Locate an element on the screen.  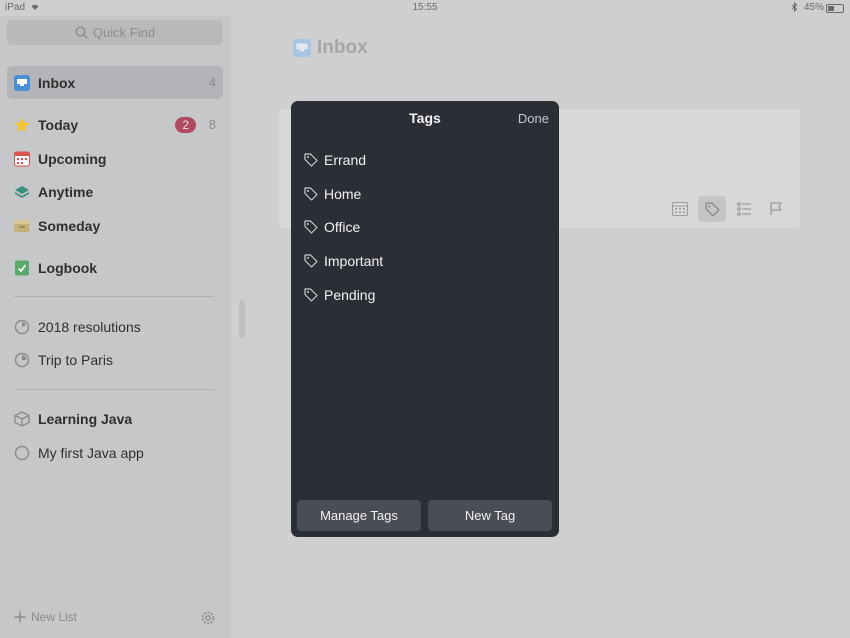
sidebar-item-label: Logbook is located at coordinates (68, 267).